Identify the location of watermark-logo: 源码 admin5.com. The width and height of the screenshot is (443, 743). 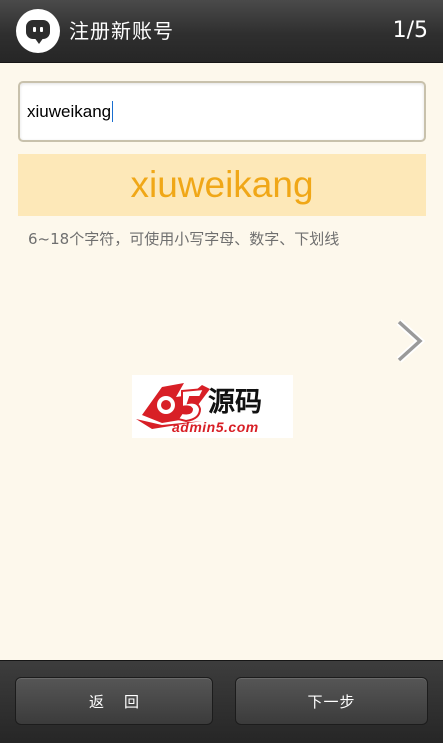
(212, 406).